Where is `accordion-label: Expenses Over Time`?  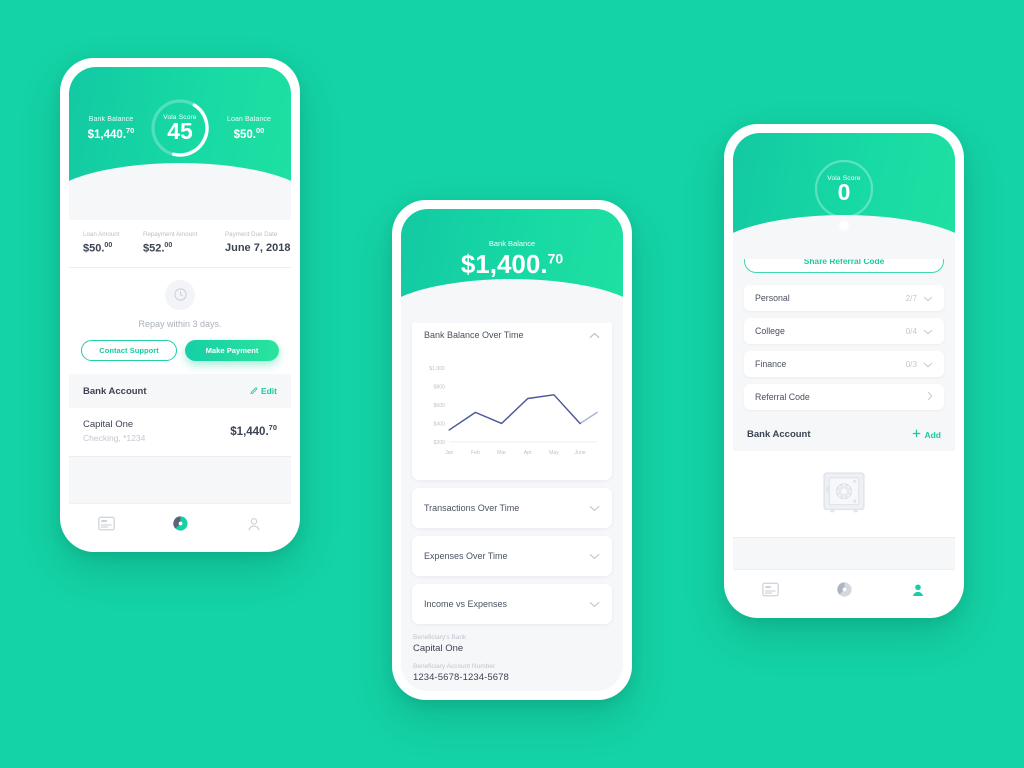 accordion-label: Expenses Over Time is located at coordinates (466, 556).